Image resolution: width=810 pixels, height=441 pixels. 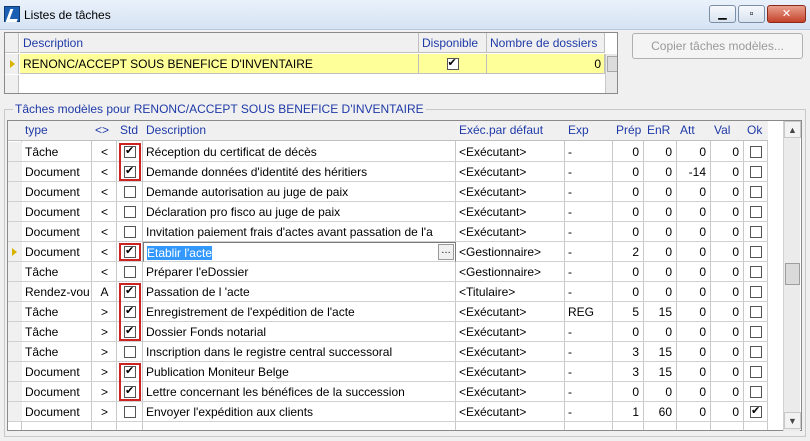 I want to click on grid-cell-prep: 5, so click(x=628, y=312).